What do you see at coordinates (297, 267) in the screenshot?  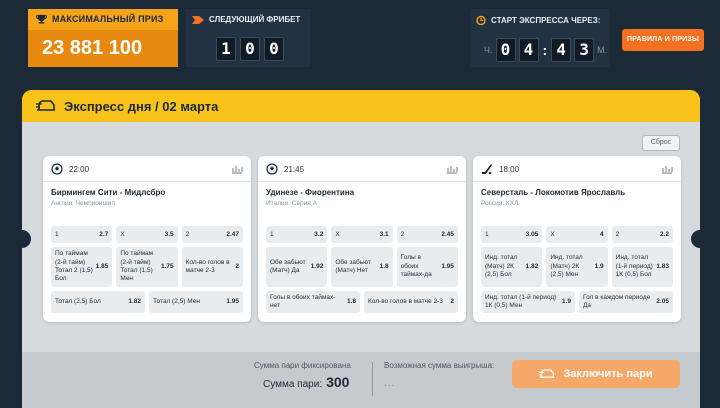 I see `odds-button: Обе забьют (Матч) Да 1.92` at bounding box center [297, 267].